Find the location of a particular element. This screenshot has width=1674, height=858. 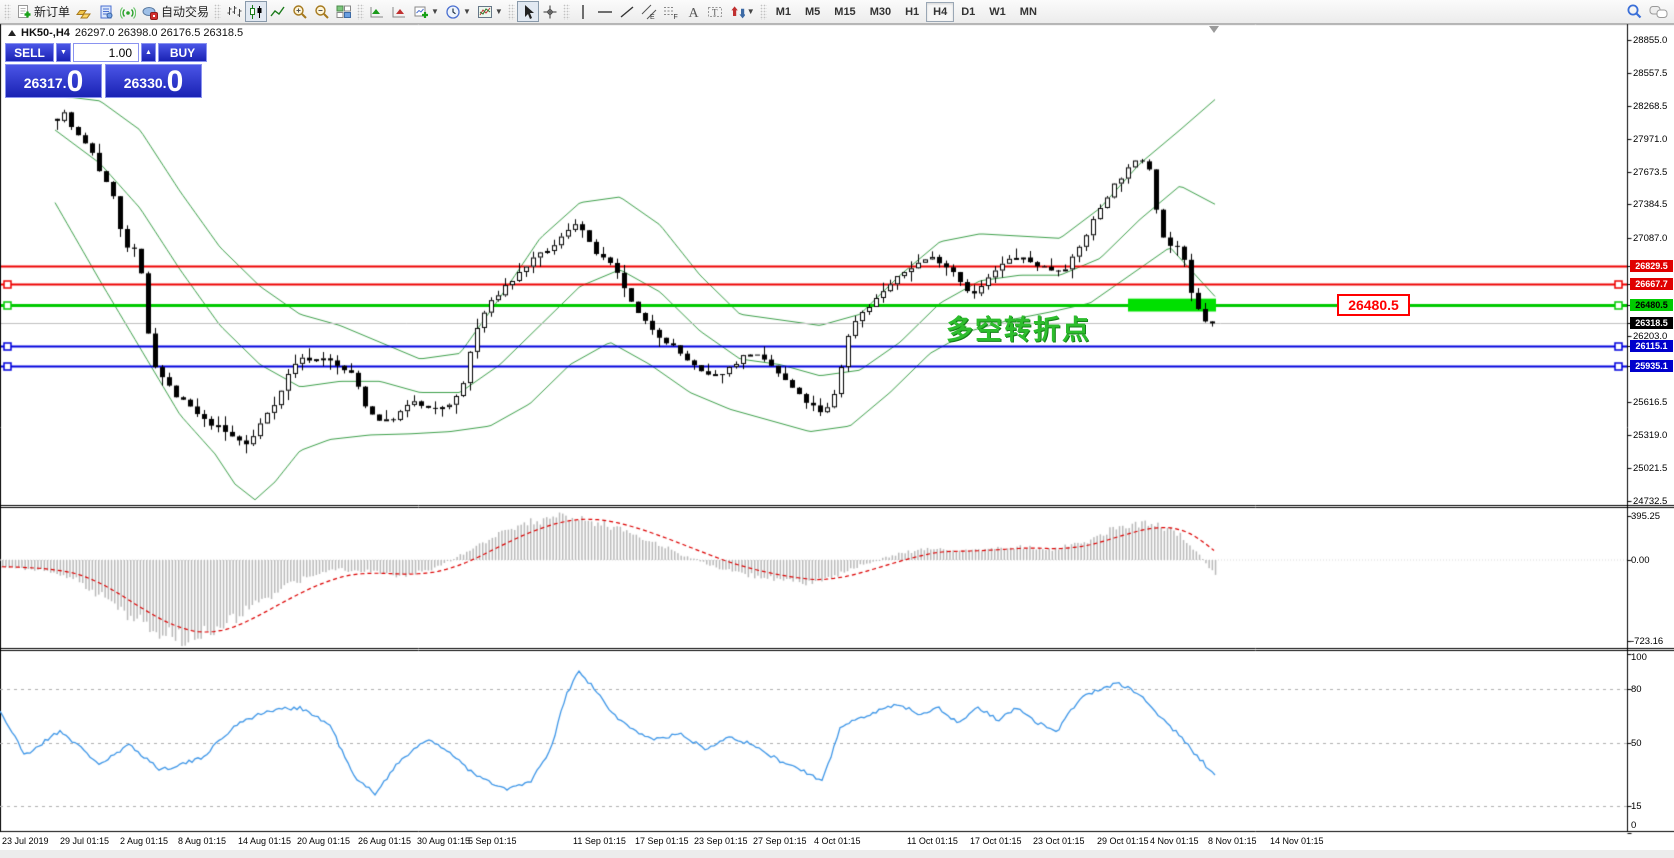

svg-text: T is located at coordinates (715, 12).